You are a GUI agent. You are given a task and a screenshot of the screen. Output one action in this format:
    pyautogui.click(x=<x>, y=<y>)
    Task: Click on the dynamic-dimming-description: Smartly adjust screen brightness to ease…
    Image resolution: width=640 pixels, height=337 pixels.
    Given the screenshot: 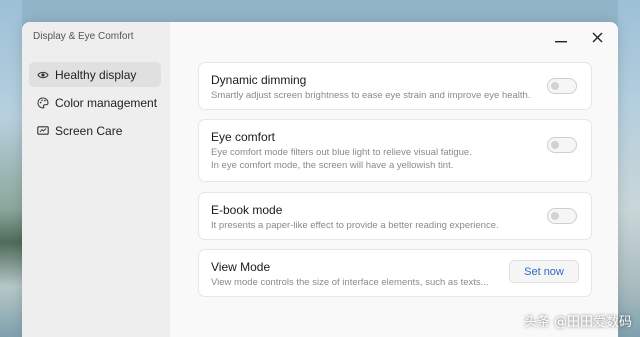 What is the action you would take?
    pyautogui.click(x=371, y=95)
    